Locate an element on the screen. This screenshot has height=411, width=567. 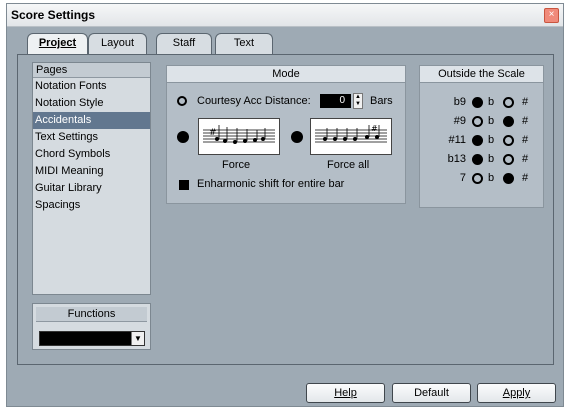
page-item-notation-style: Notation Style is located at coordinates (91, 103).